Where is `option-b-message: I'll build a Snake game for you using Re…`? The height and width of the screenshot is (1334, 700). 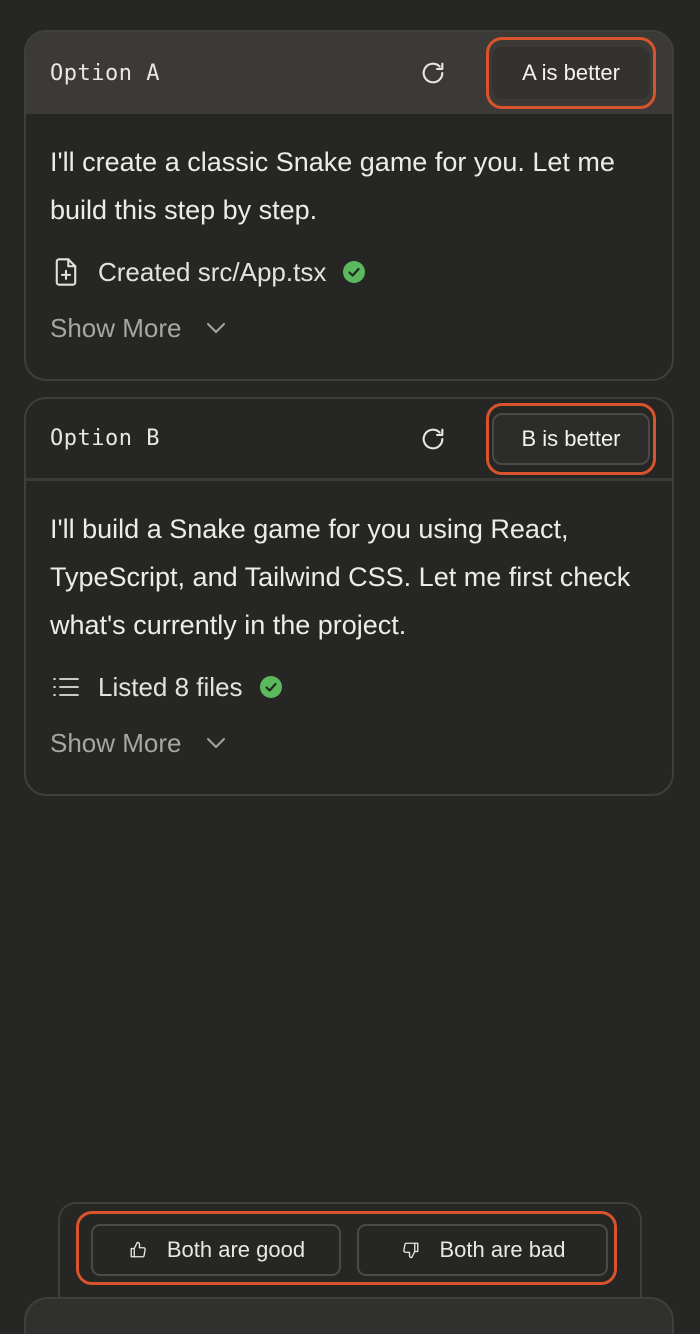
option-b-message: I'll build a Snake game for you using Re… is located at coordinates (340, 577).